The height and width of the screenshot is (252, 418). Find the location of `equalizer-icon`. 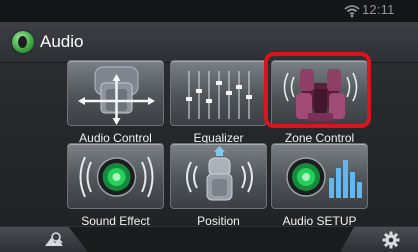

equalizer-icon is located at coordinates (218, 93).